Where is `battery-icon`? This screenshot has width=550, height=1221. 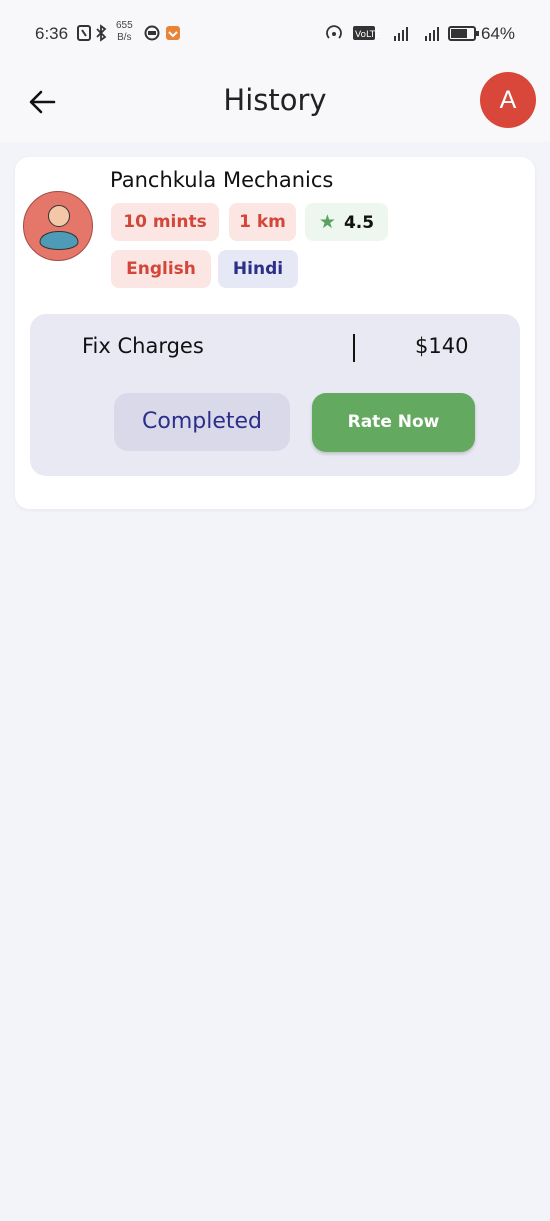
battery-icon is located at coordinates (463, 33).